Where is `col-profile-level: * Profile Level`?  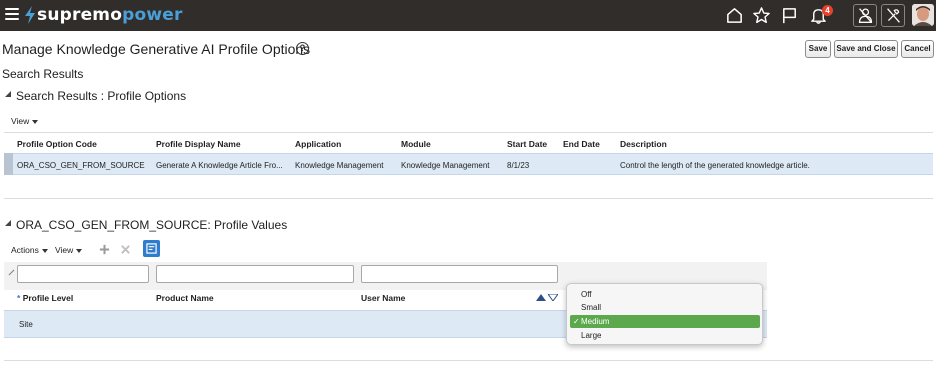 col-profile-level: * Profile Level is located at coordinates (45, 298).